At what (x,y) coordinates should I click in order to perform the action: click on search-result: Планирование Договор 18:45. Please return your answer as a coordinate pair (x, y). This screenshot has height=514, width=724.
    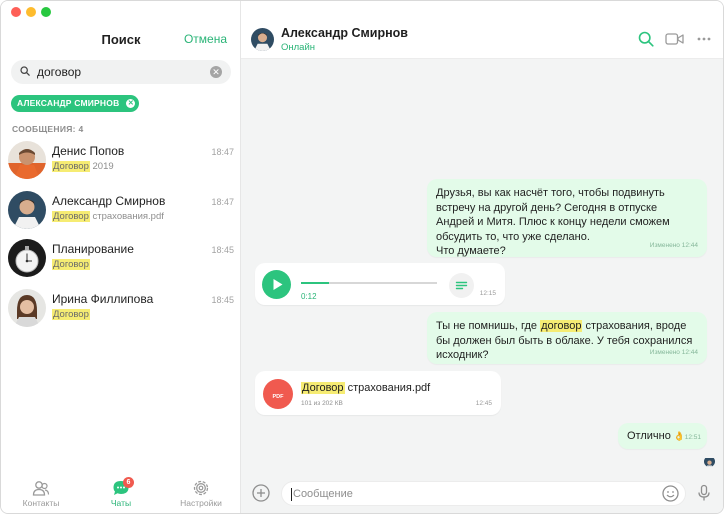
    Looking at the image, I should click on (121, 263).